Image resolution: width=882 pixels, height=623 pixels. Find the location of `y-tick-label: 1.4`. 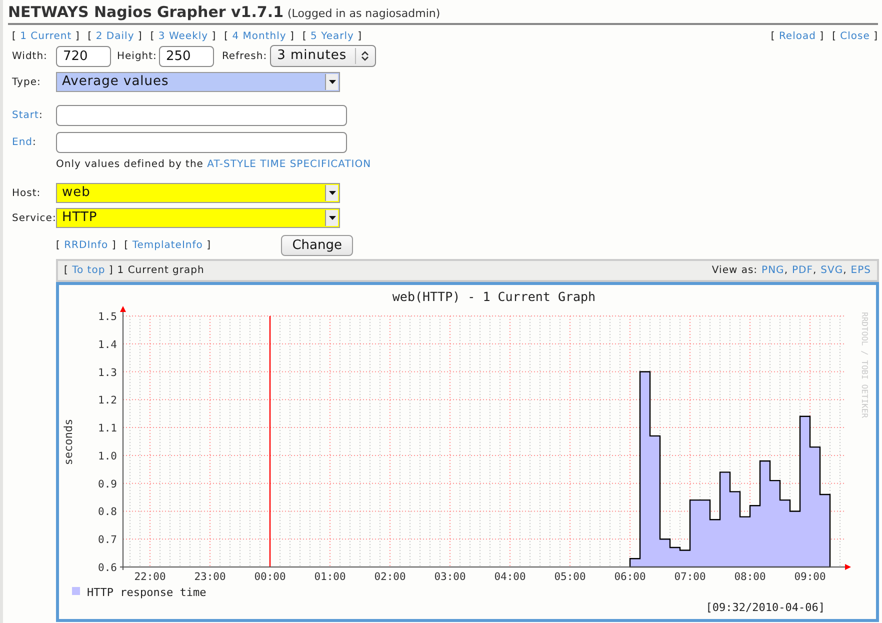

y-tick-label: 1.4 is located at coordinates (107, 344).